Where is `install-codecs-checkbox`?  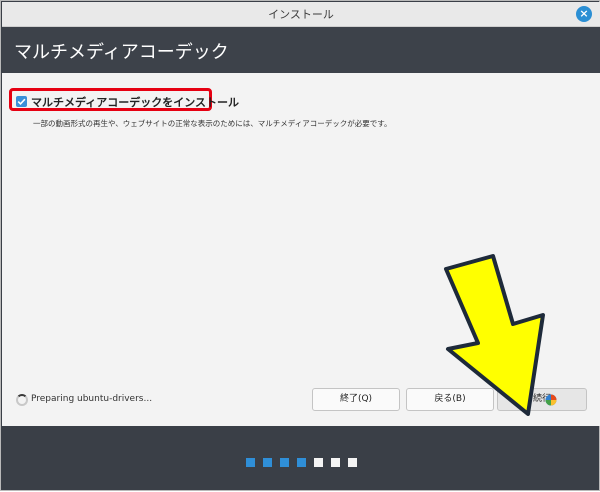 install-codecs-checkbox is located at coordinates (21, 101).